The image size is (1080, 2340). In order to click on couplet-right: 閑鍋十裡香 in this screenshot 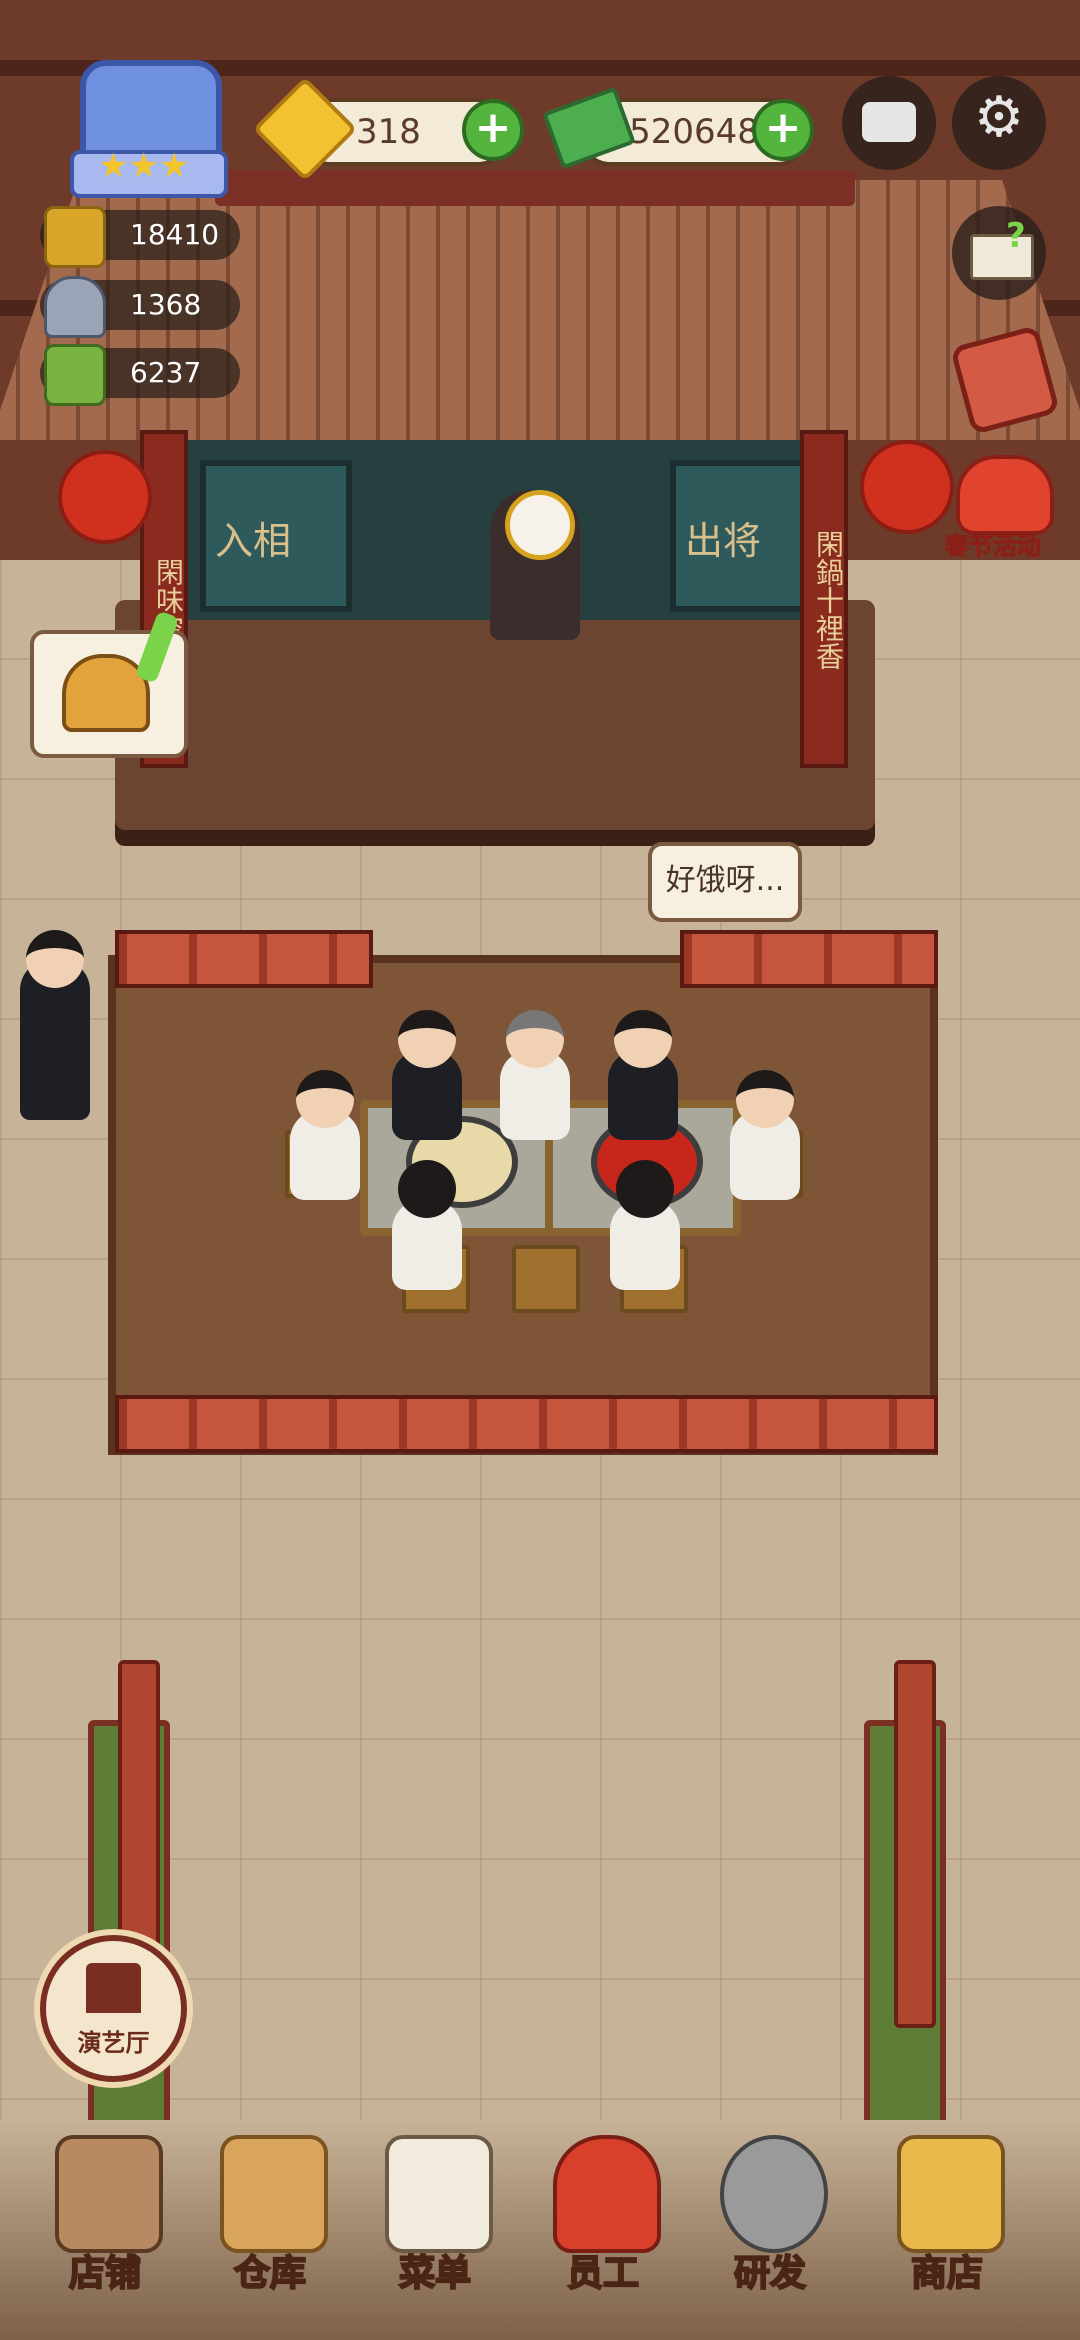, I will do `click(828, 600)`.